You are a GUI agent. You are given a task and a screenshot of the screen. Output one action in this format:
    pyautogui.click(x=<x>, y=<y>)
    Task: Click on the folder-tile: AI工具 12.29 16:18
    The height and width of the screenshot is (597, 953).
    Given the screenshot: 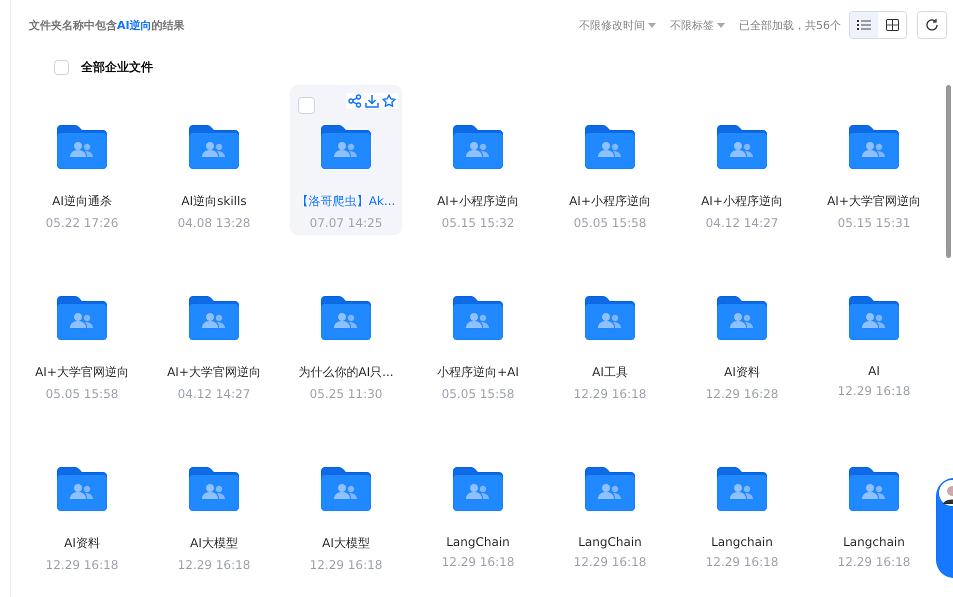 What is the action you would take?
    pyautogui.click(x=610, y=331)
    